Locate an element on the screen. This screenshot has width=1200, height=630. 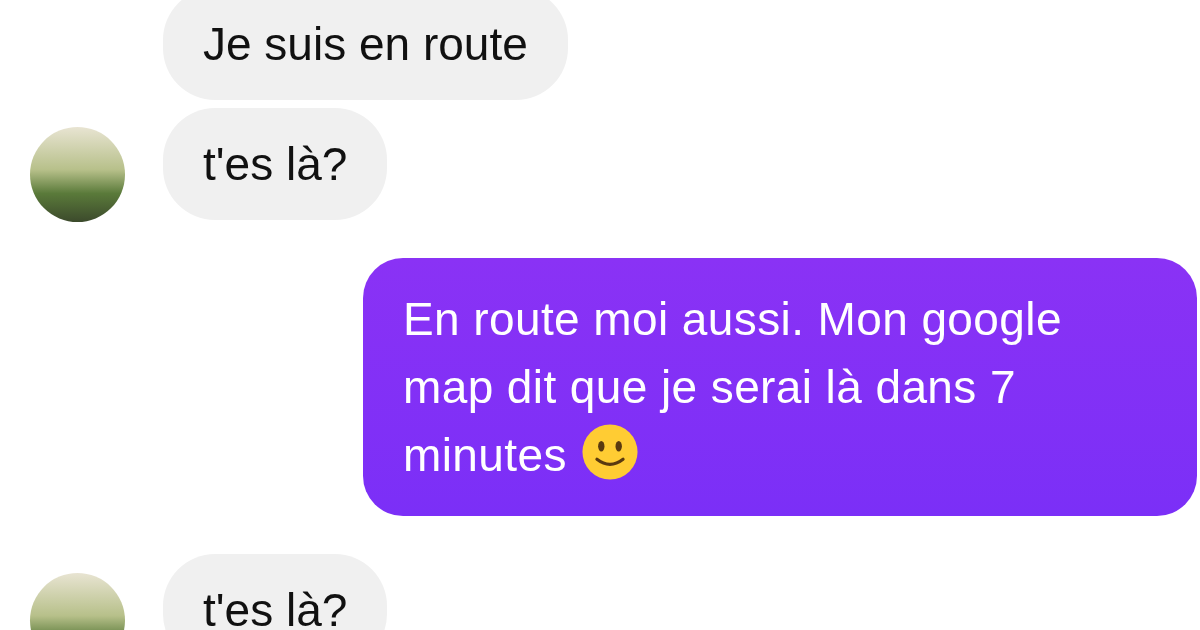
smiley-icon is located at coordinates (609, 452).